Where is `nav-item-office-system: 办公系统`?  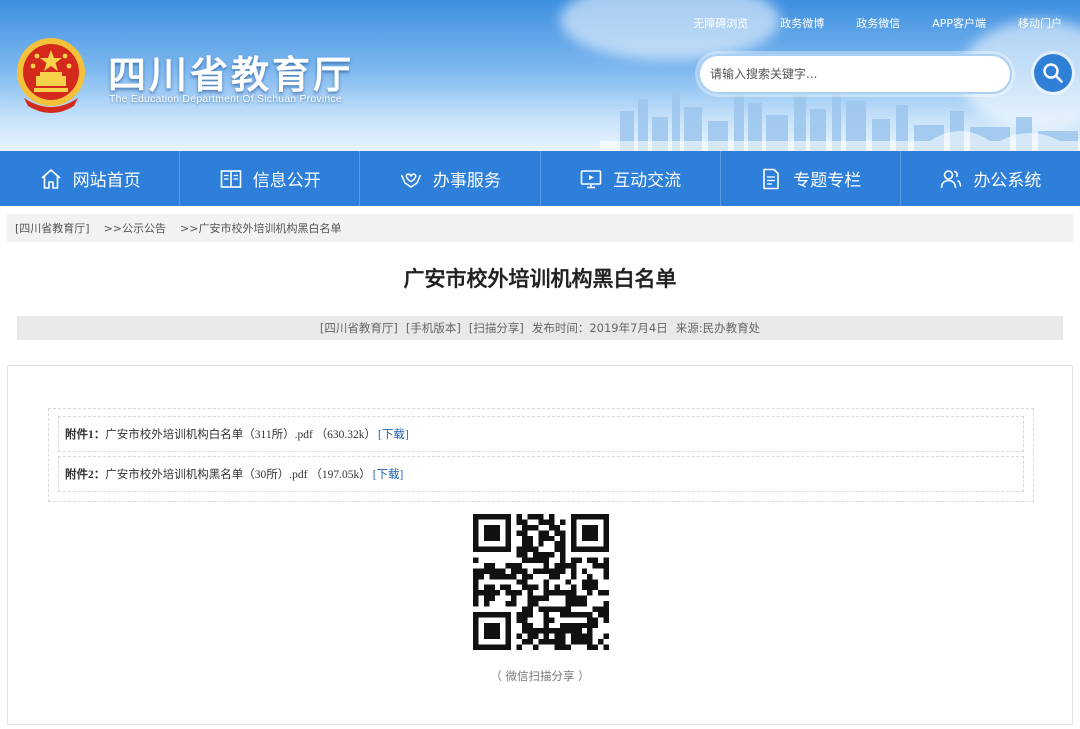
nav-item-office-system: 办公系统 is located at coordinates (990, 178).